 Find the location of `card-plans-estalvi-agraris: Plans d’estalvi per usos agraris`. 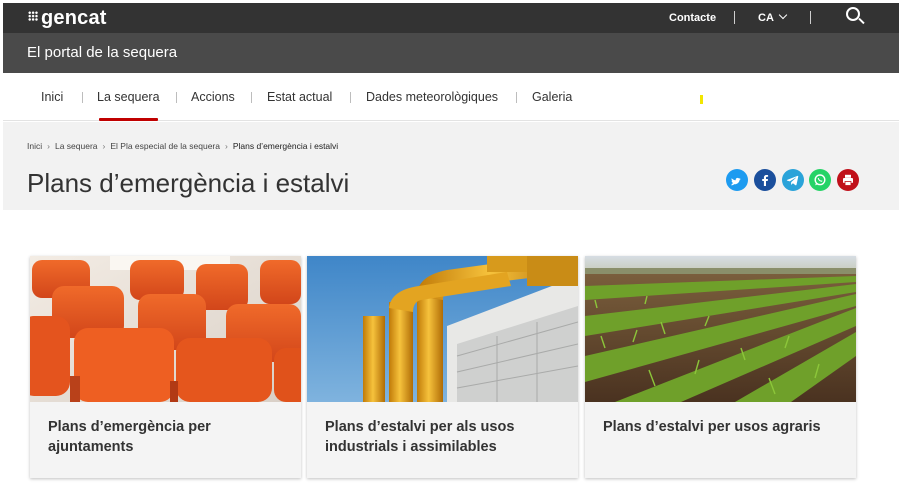

card-plans-estalvi-agraris: Plans d’estalvi per usos agraris is located at coordinates (720, 367).